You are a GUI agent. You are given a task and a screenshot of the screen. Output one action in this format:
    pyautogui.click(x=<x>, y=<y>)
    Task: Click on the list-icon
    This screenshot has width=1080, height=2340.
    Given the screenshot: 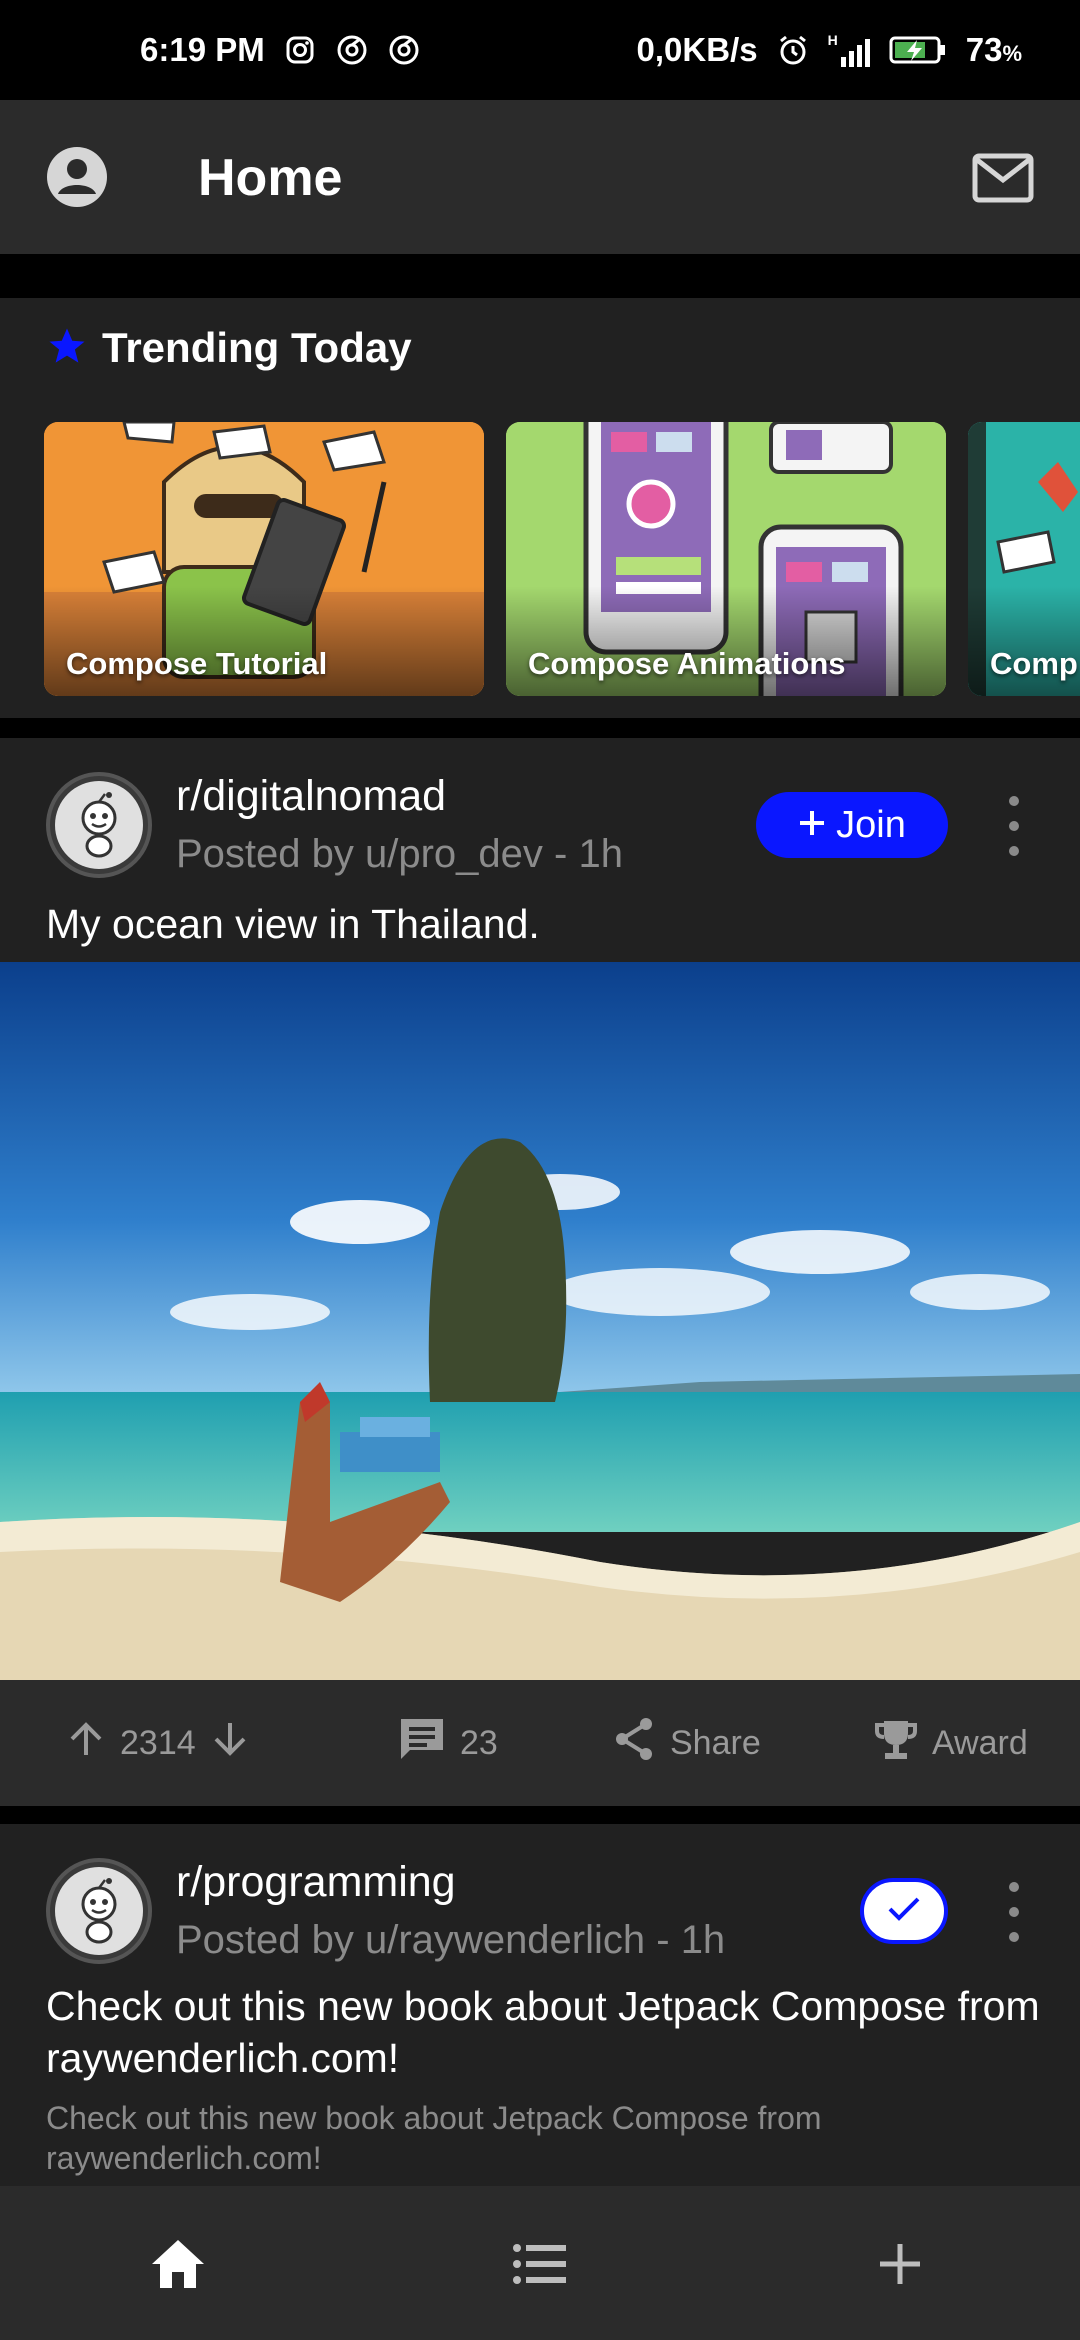 What is the action you would take?
    pyautogui.click(x=540, y=2264)
    